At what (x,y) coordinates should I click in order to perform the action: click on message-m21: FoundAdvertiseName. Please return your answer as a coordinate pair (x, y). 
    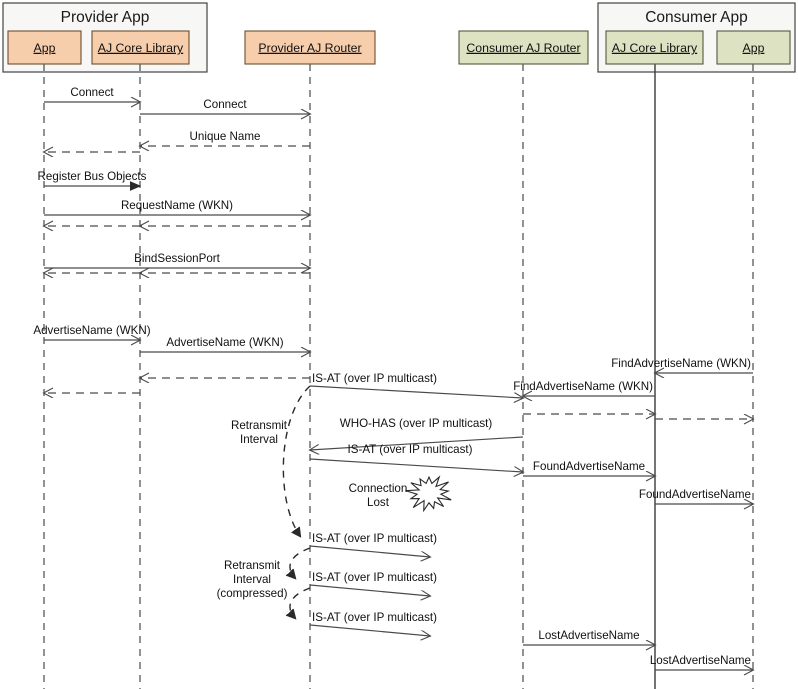
    Looking at the image, I should click on (696, 496).